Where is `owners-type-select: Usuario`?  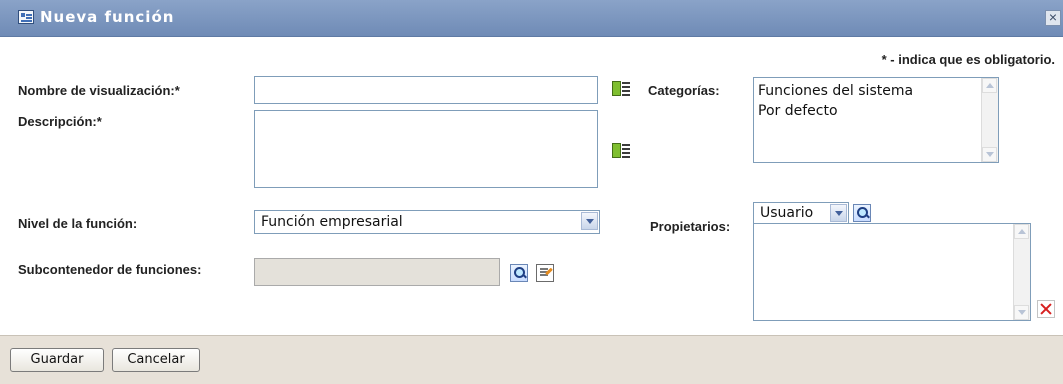 owners-type-select: Usuario is located at coordinates (801, 213).